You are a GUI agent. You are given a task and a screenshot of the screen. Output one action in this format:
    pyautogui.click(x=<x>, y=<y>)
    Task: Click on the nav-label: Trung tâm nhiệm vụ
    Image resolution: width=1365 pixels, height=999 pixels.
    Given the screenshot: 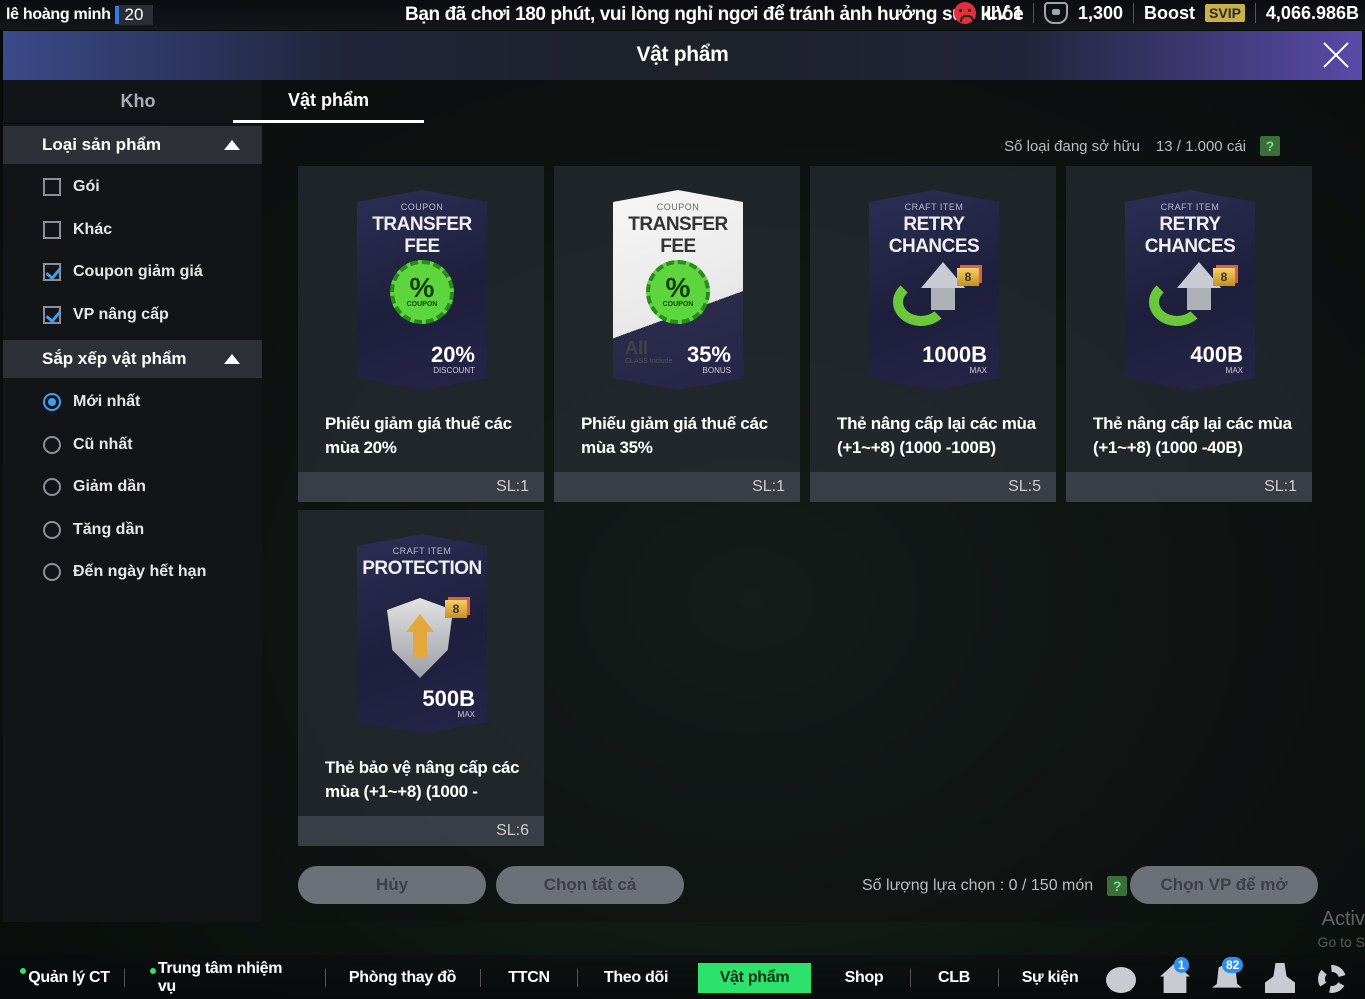 What is the action you would take?
    pyautogui.click(x=220, y=977)
    